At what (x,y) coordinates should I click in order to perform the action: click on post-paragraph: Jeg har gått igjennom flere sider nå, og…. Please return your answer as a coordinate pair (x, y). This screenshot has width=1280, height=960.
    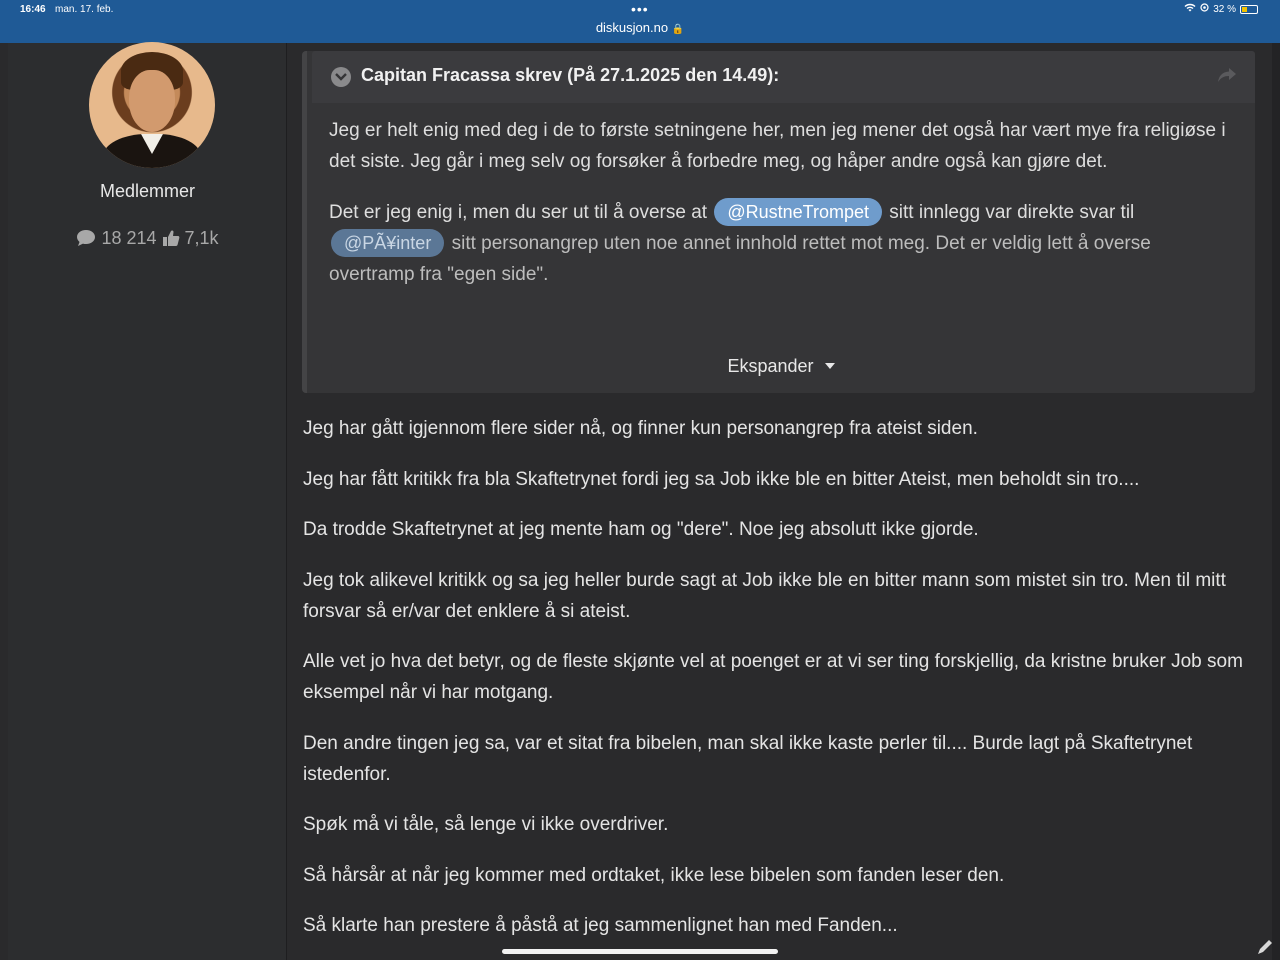
    Looking at the image, I should click on (640, 428).